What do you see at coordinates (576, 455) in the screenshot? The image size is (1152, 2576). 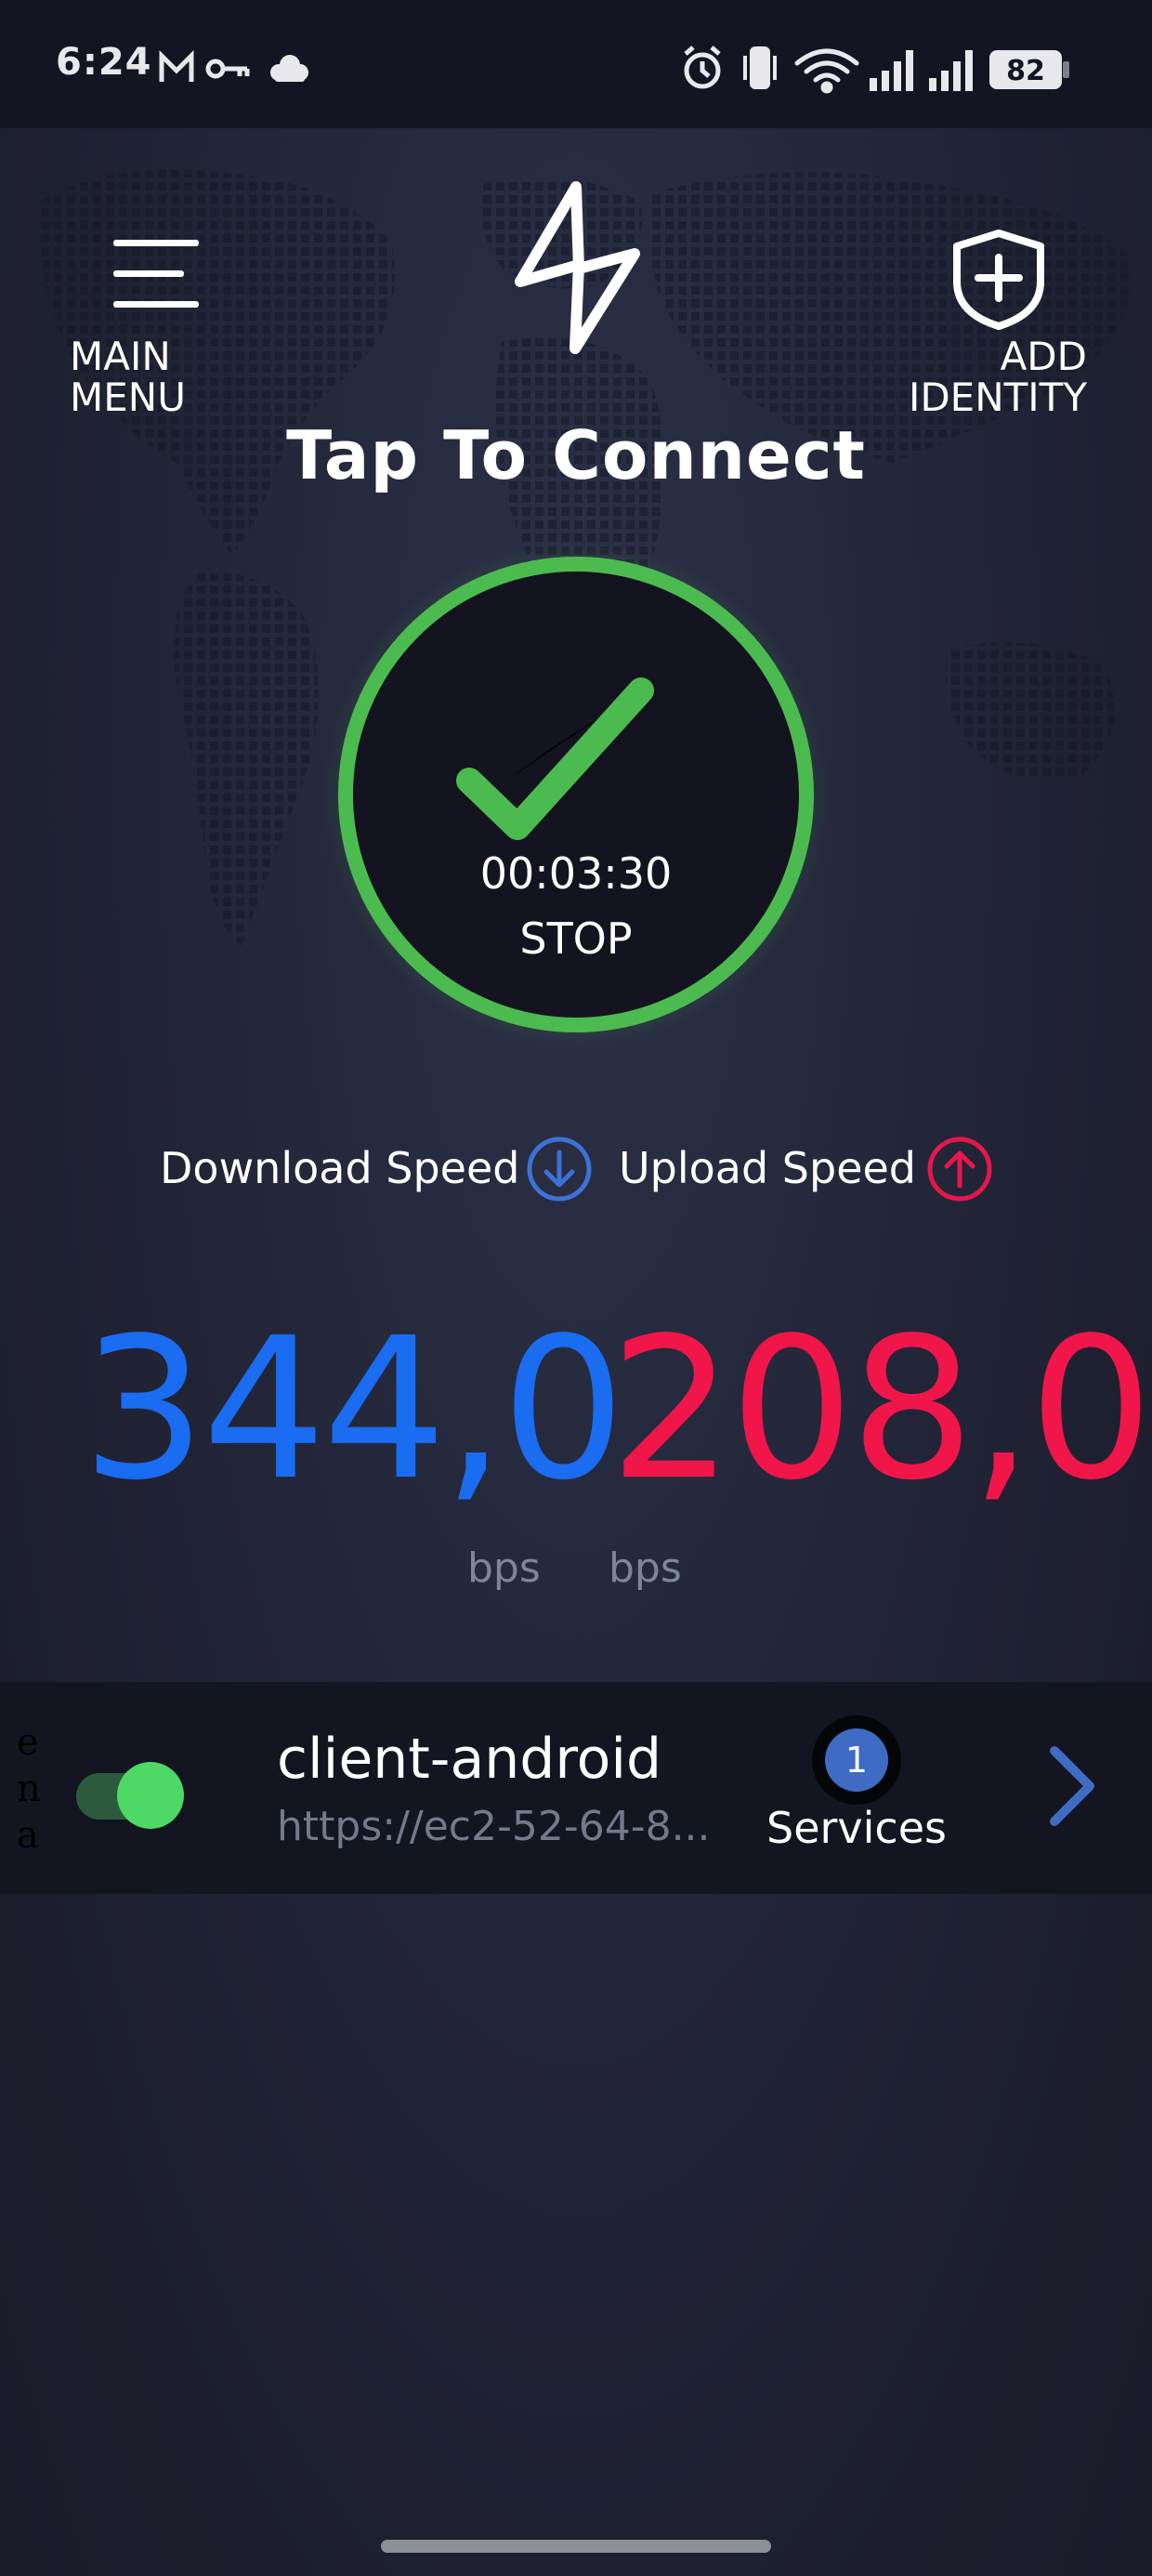 I see `connect-title: Tap To Connect` at bounding box center [576, 455].